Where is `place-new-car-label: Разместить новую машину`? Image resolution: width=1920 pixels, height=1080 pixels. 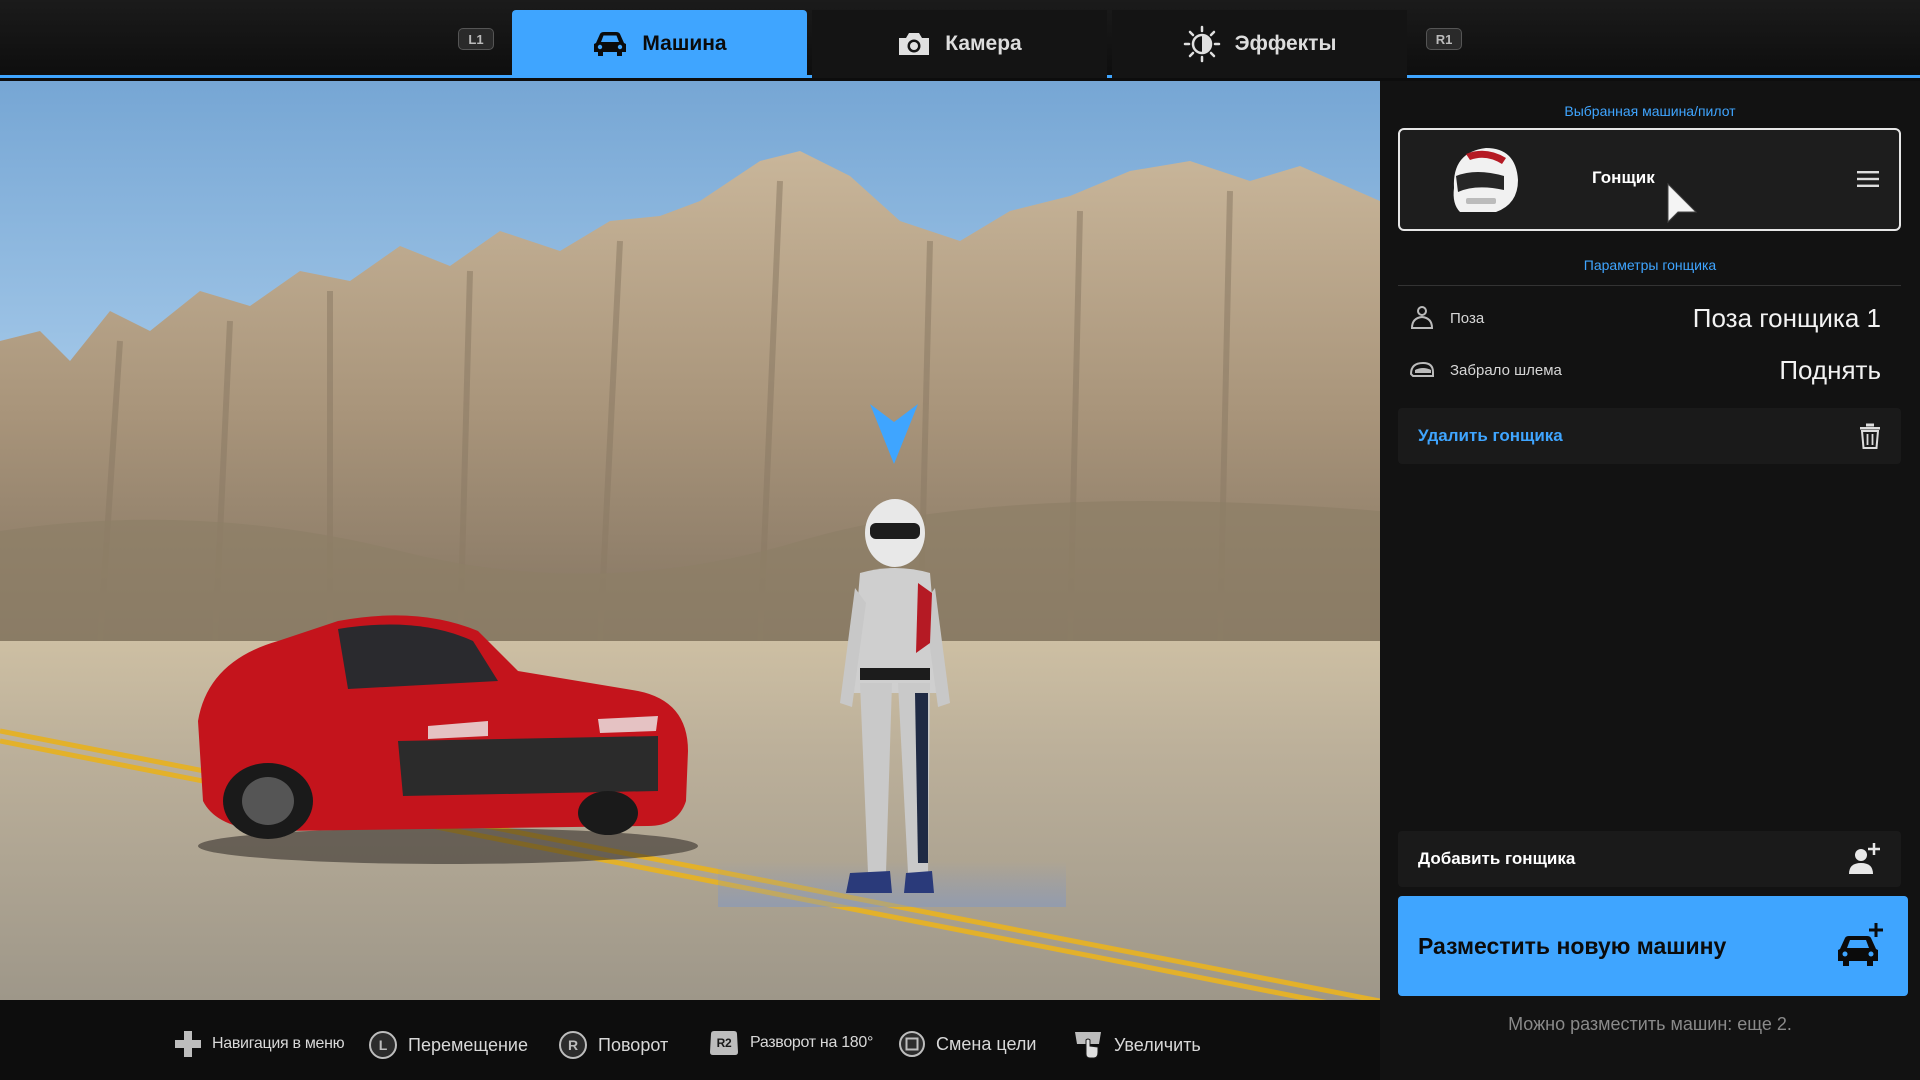
place-new-car-label: Разместить новую машину is located at coordinates (1572, 945).